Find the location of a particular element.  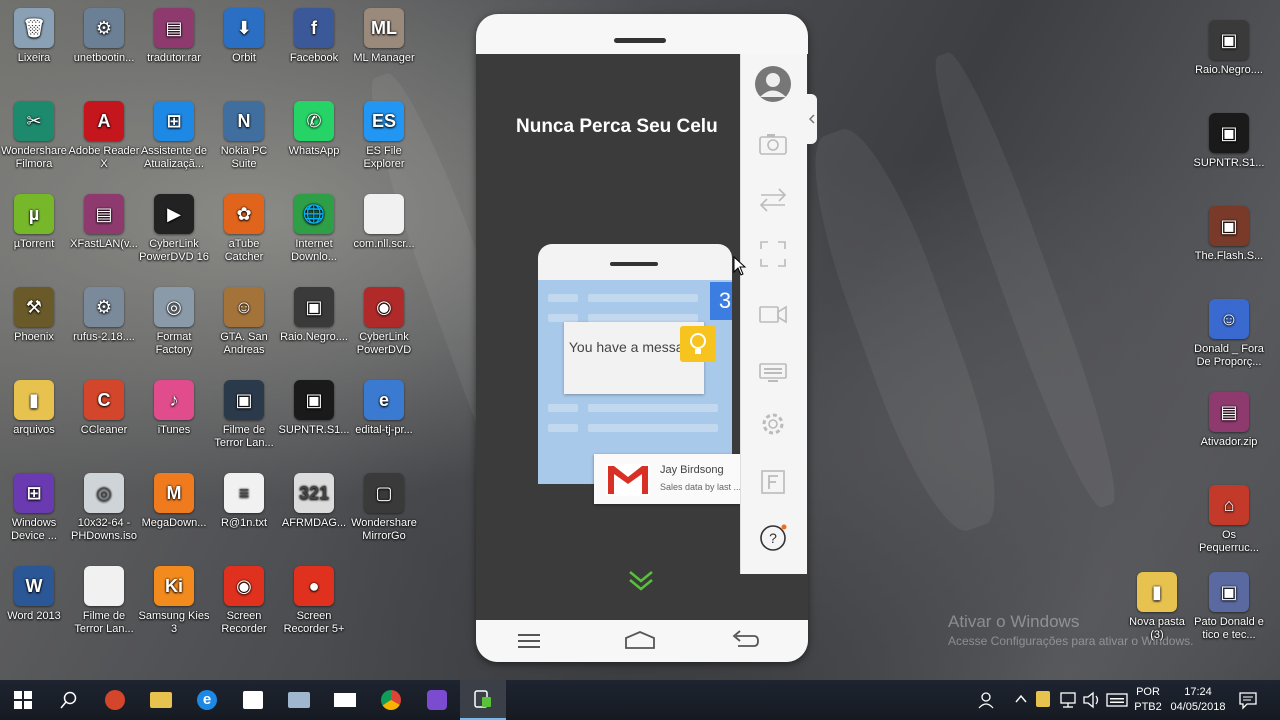

desktop-icon: ✿ aTube Catcher is located at coordinates (244, 229).